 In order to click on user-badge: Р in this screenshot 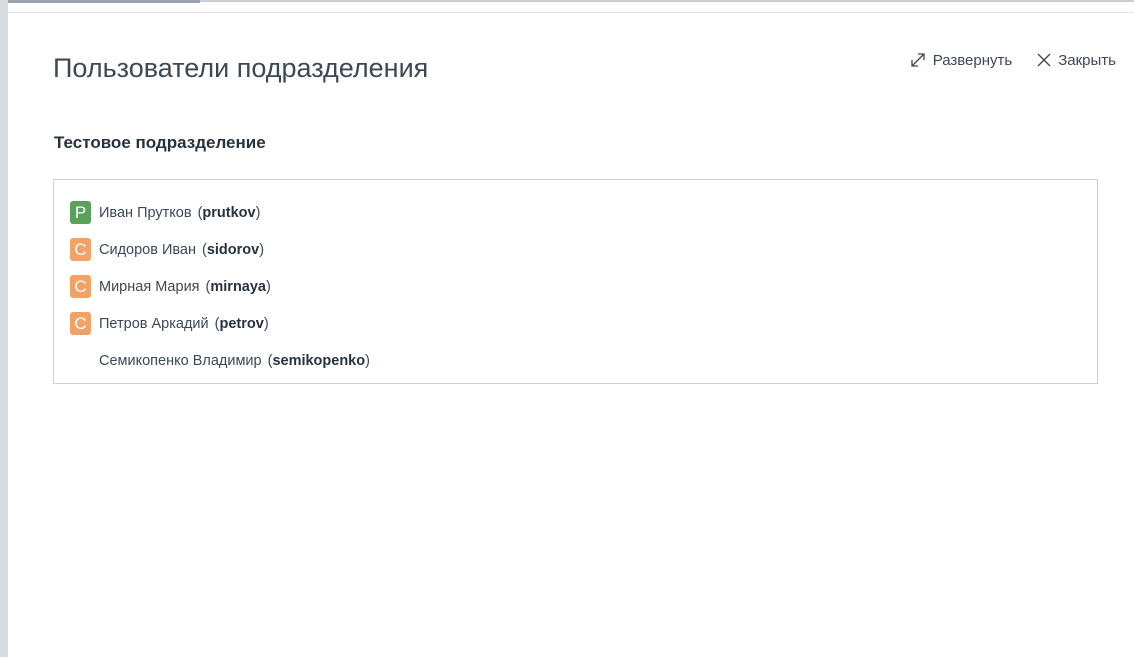, I will do `click(80, 212)`.